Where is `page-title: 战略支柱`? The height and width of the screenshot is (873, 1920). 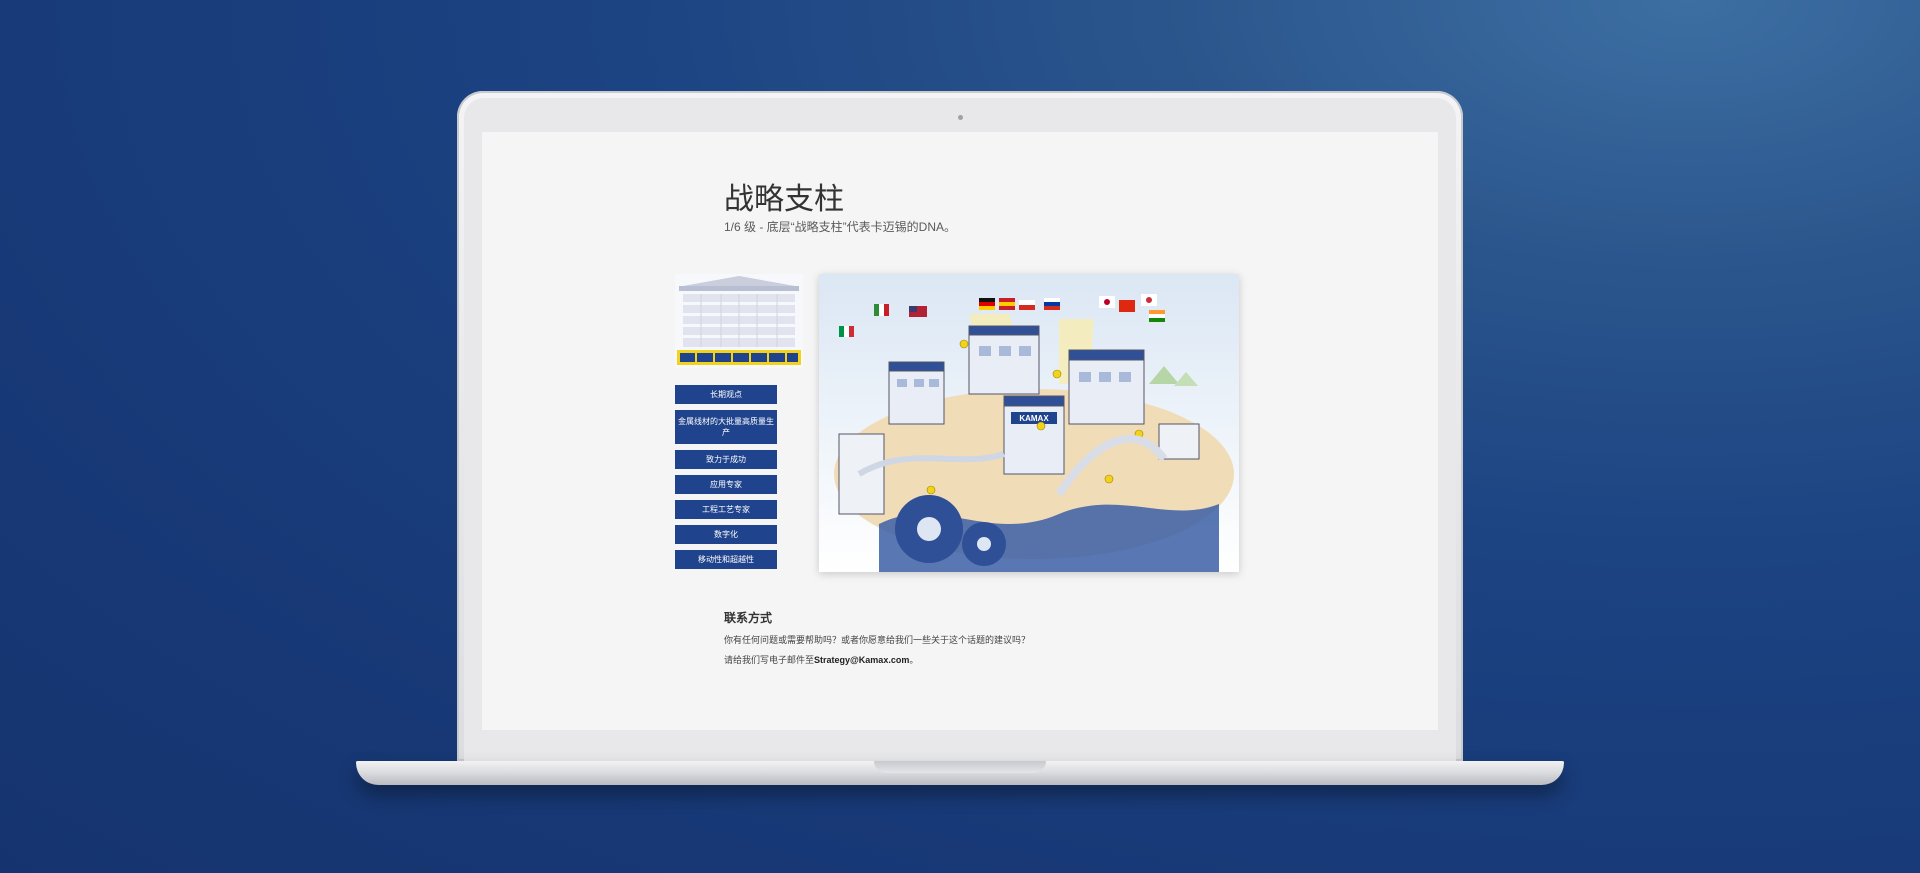 page-title: 战略支柱 is located at coordinates (784, 199).